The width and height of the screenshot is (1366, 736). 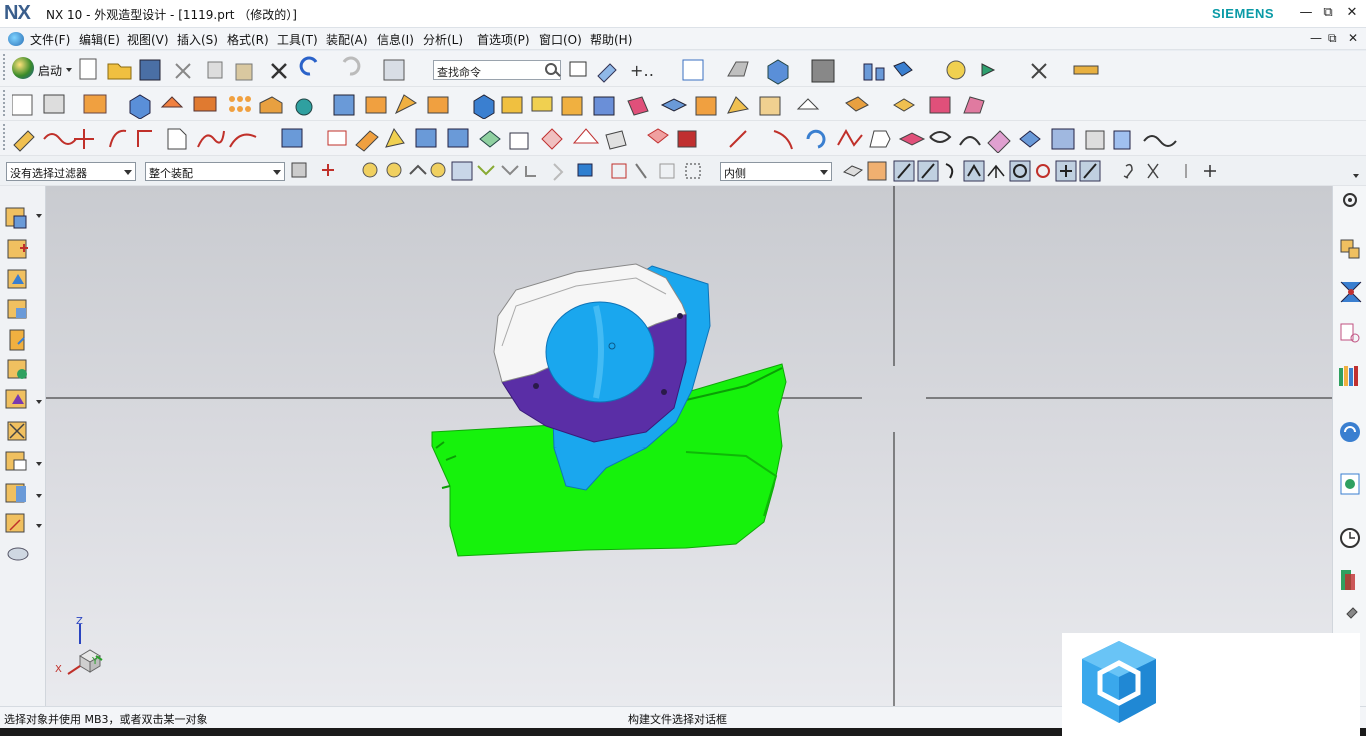 What do you see at coordinates (1328, 13) in the screenshot?
I see `restore-button: ⧉` at bounding box center [1328, 13].